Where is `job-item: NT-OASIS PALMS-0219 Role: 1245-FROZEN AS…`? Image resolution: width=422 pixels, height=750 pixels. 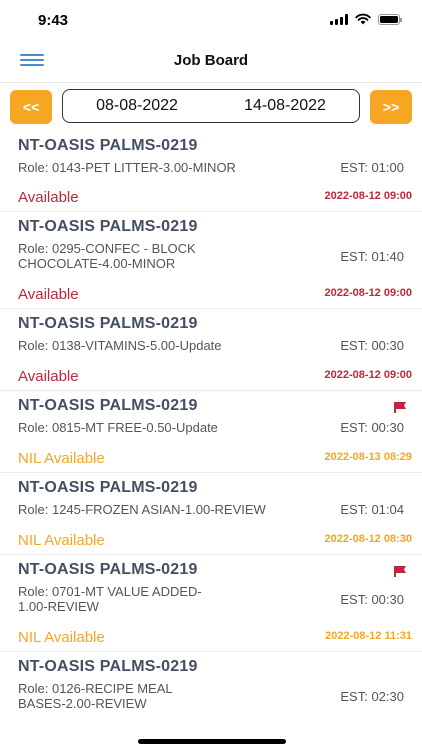
job-item: NT-OASIS PALMS-0219 Role: 1245-FROZEN AS… is located at coordinates (211, 514).